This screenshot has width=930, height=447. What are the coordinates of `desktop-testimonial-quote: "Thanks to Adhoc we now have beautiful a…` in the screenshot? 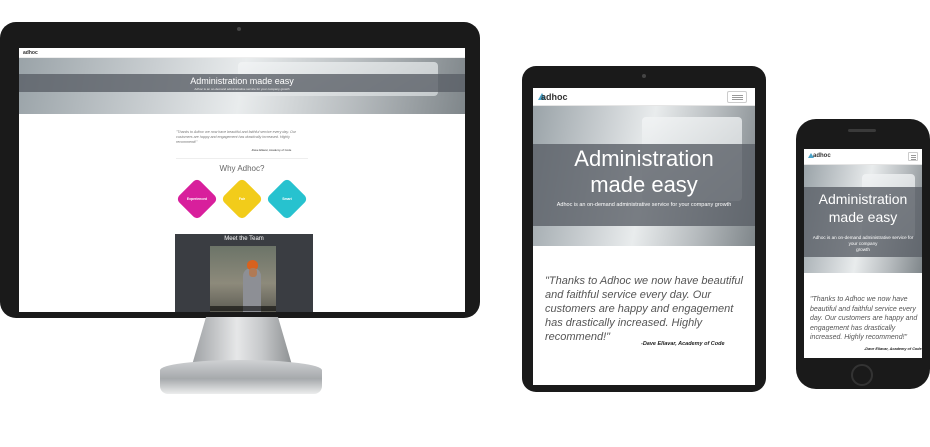 It's located at (236, 137).